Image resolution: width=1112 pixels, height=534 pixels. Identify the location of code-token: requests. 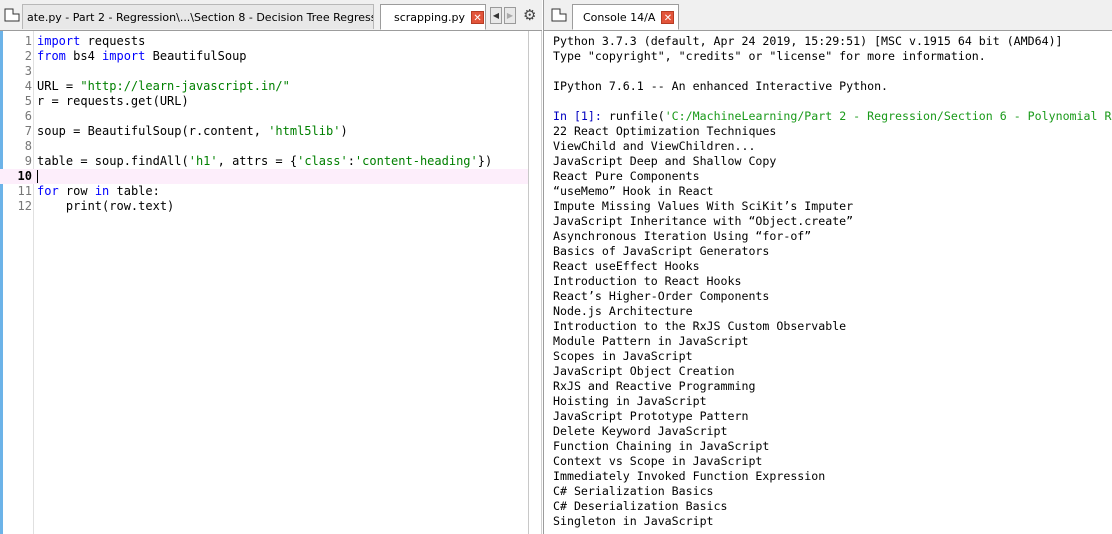
(113, 41).